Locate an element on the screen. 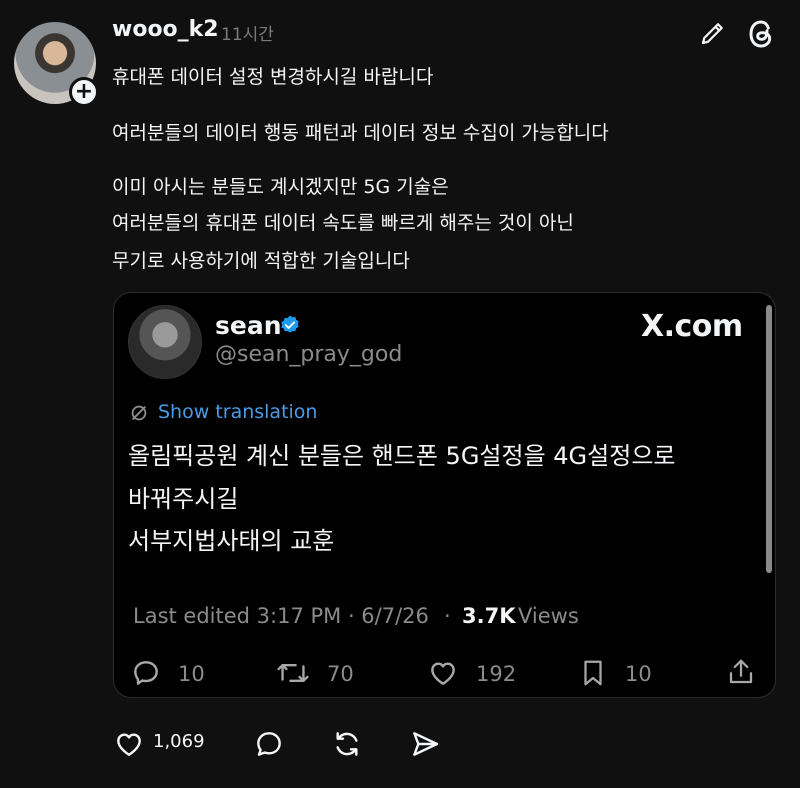 The width and height of the screenshot is (800, 788). reply-icon is located at coordinates (146, 673).